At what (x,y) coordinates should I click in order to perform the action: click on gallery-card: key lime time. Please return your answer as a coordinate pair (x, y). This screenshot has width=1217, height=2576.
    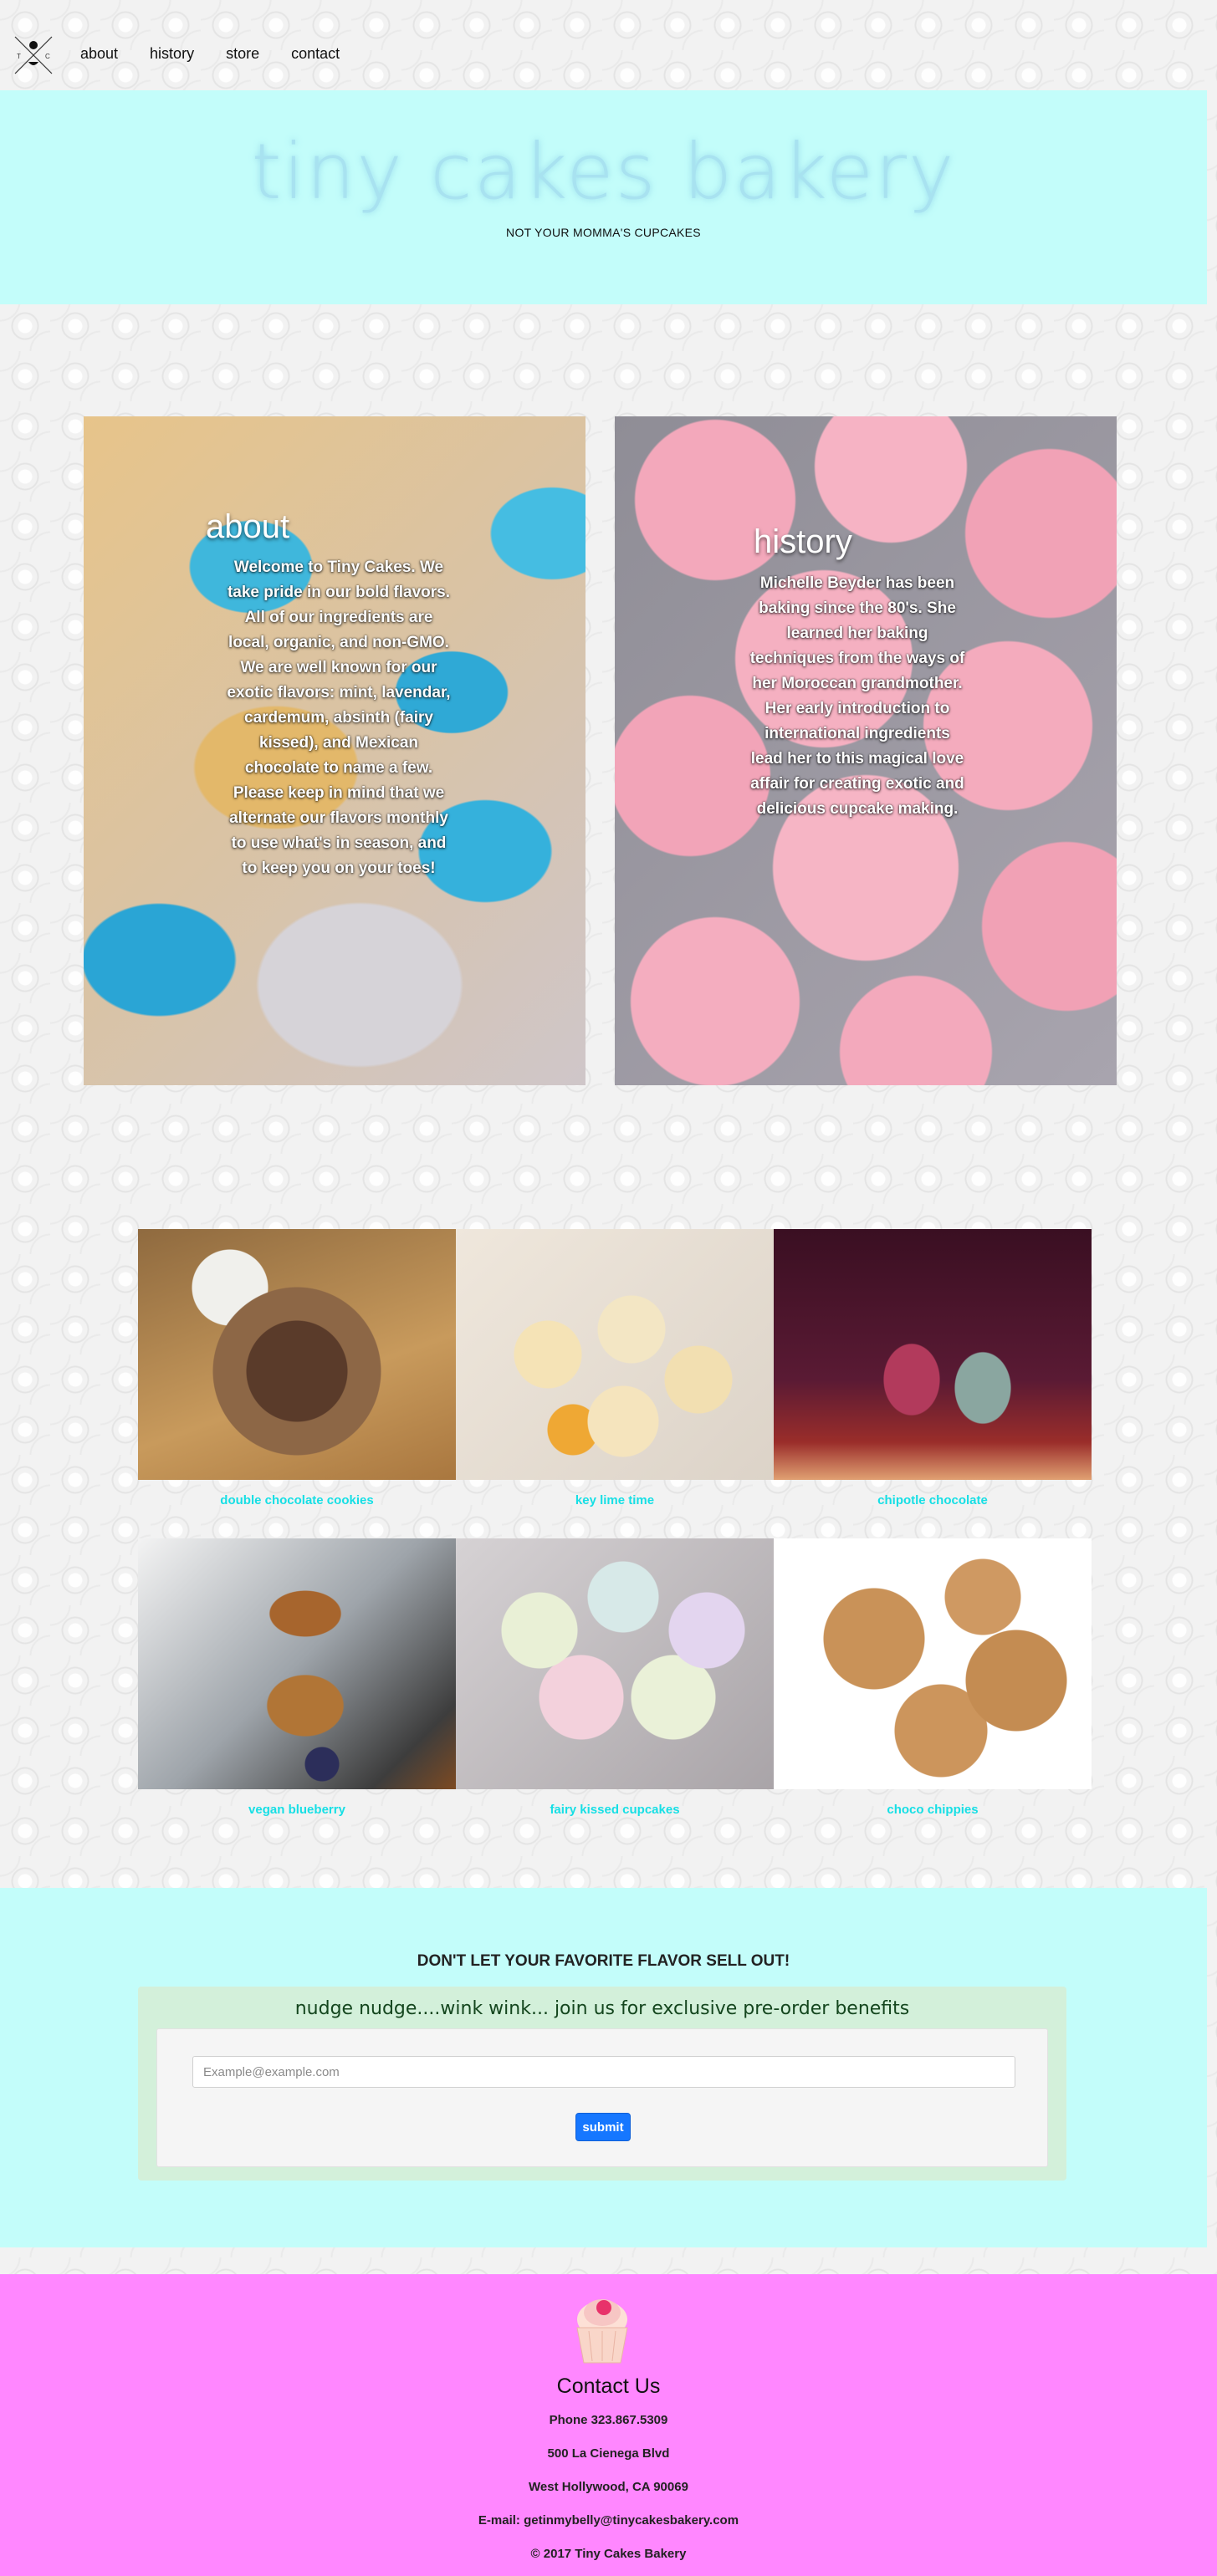
    Looking at the image, I should click on (615, 1368).